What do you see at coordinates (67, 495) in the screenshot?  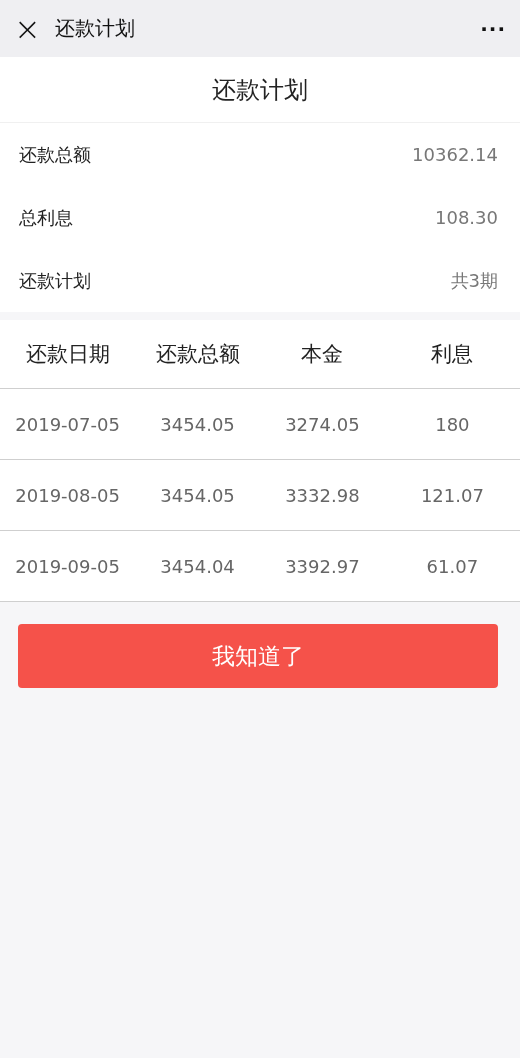 I see `table-cell-text: 2019-08-05` at bounding box center [67, 495].